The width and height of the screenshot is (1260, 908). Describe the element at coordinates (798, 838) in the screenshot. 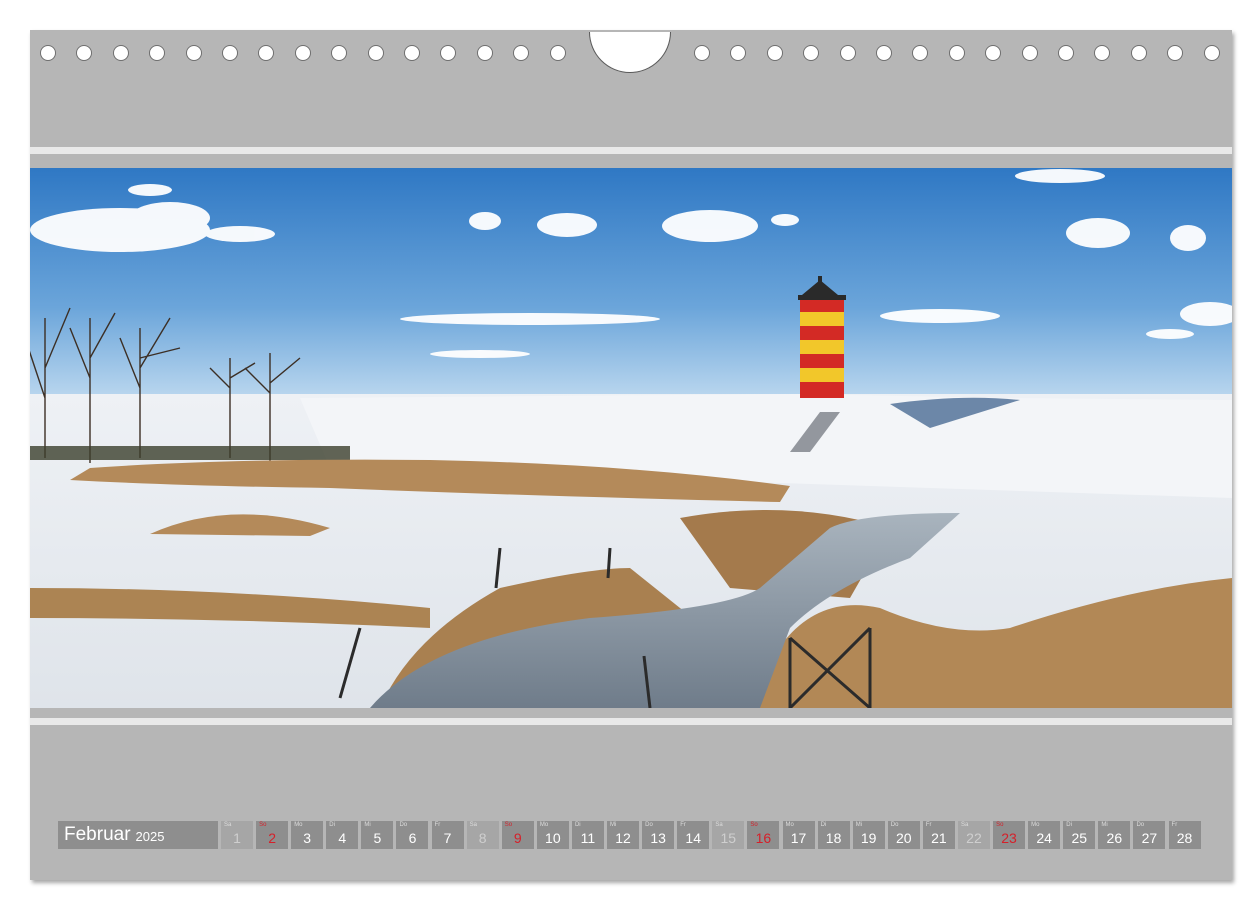

I see `day-number: 17` at that location.